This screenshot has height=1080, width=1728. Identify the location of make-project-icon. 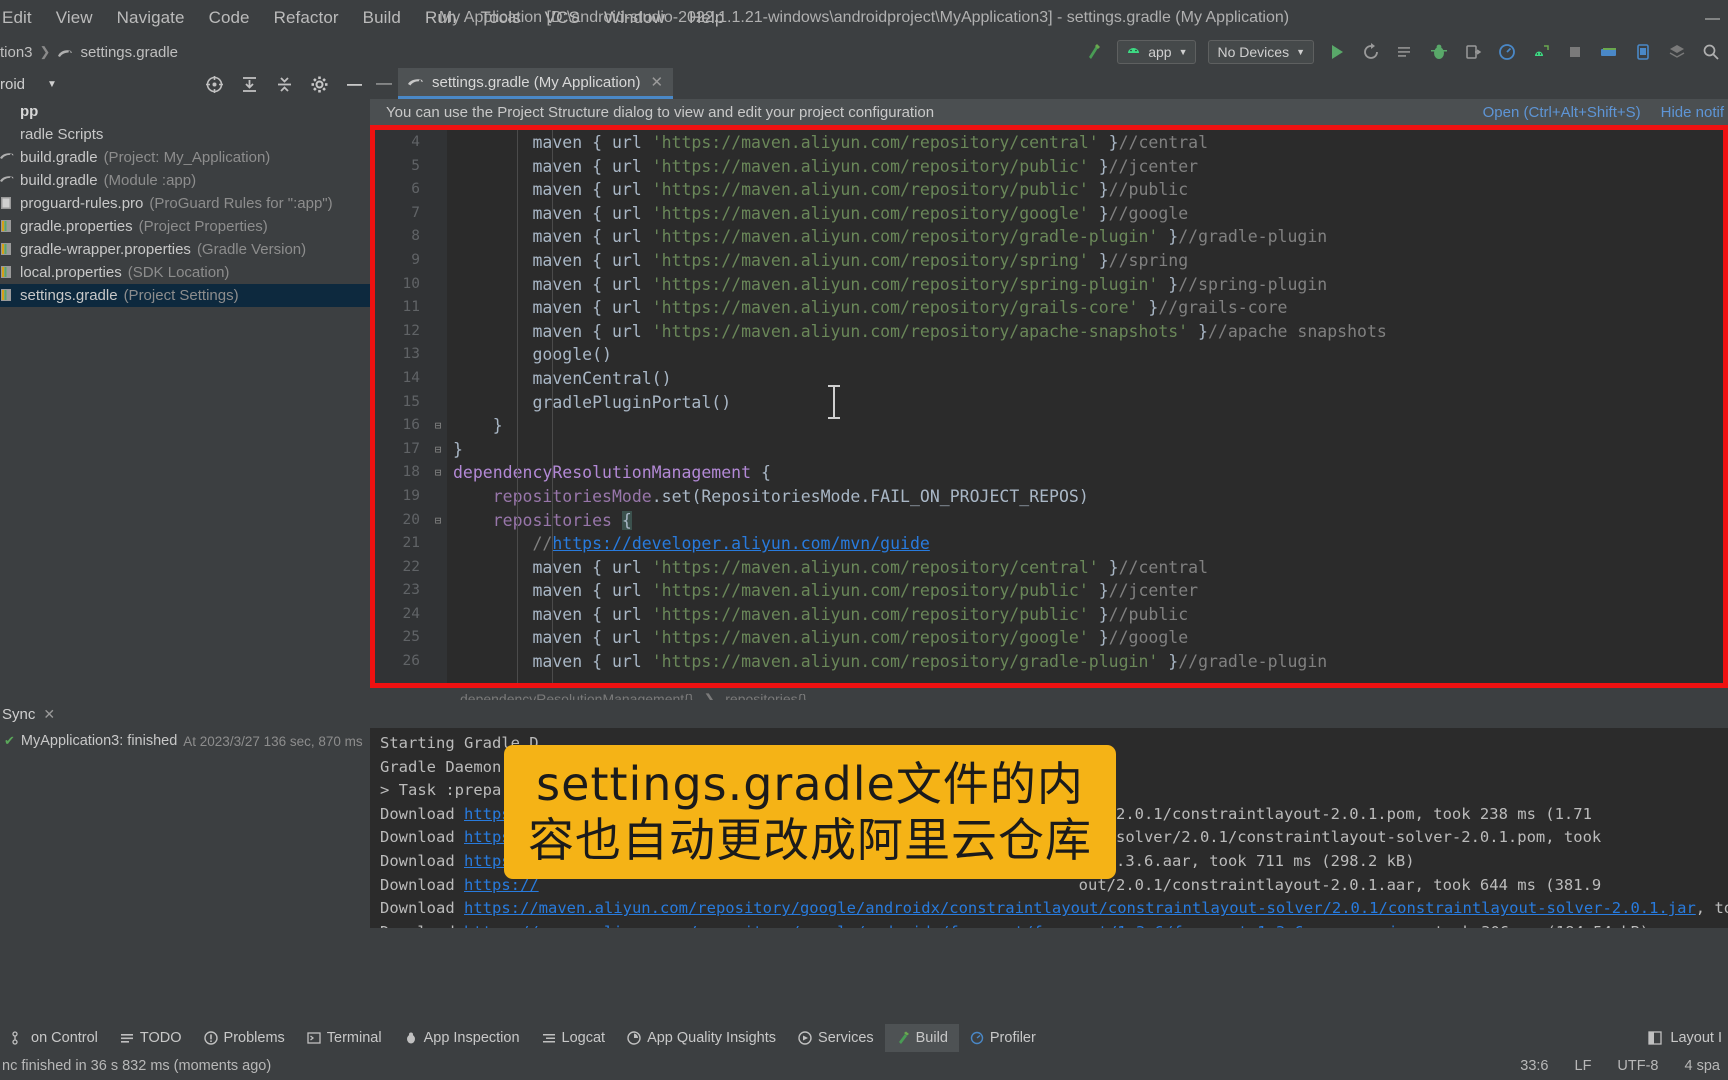
(1094, 52).